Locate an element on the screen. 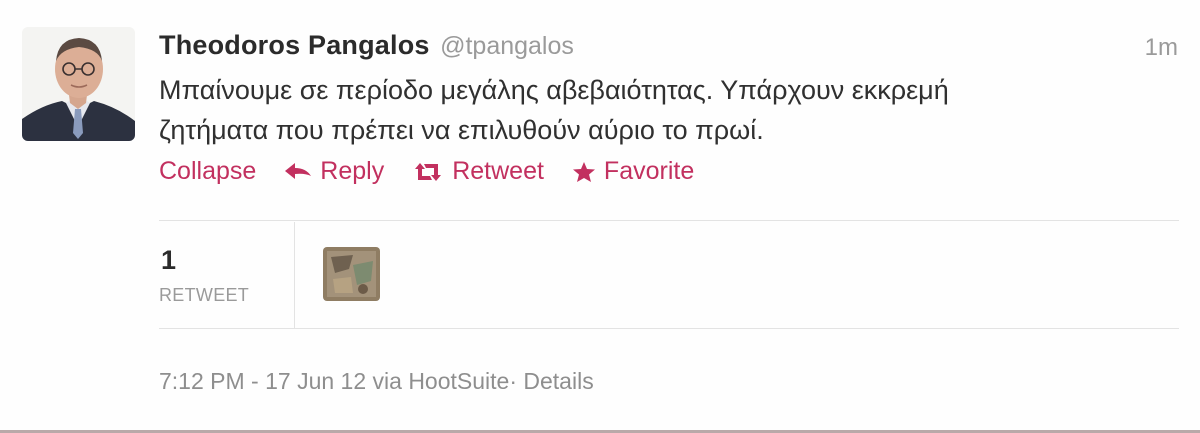  star-icon is located at coordinates (584, 172).